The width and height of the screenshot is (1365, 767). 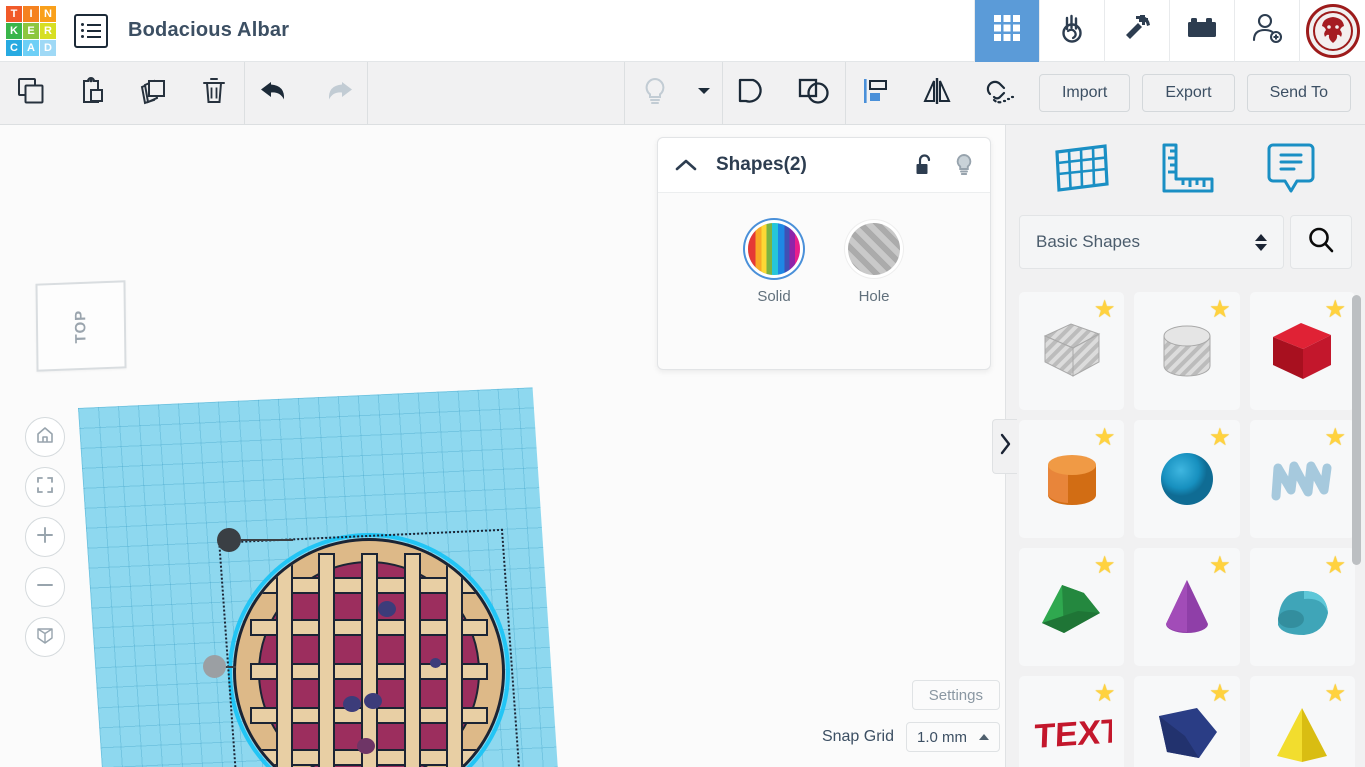 I want to click on tab-circuits, so click(x=1071, y=31).